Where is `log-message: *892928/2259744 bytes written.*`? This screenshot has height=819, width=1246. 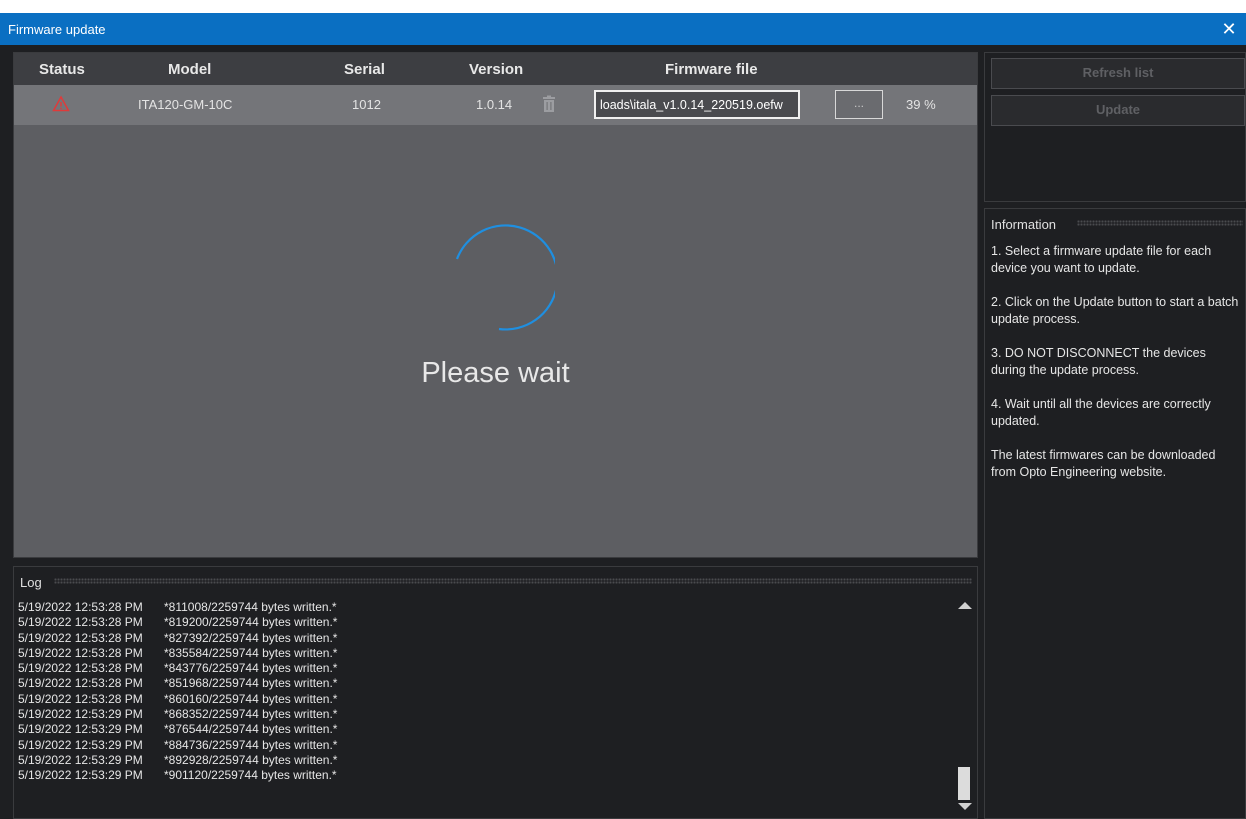
log-message: *892928/2259744 bytes written.* is located at coordinates (251, 759).